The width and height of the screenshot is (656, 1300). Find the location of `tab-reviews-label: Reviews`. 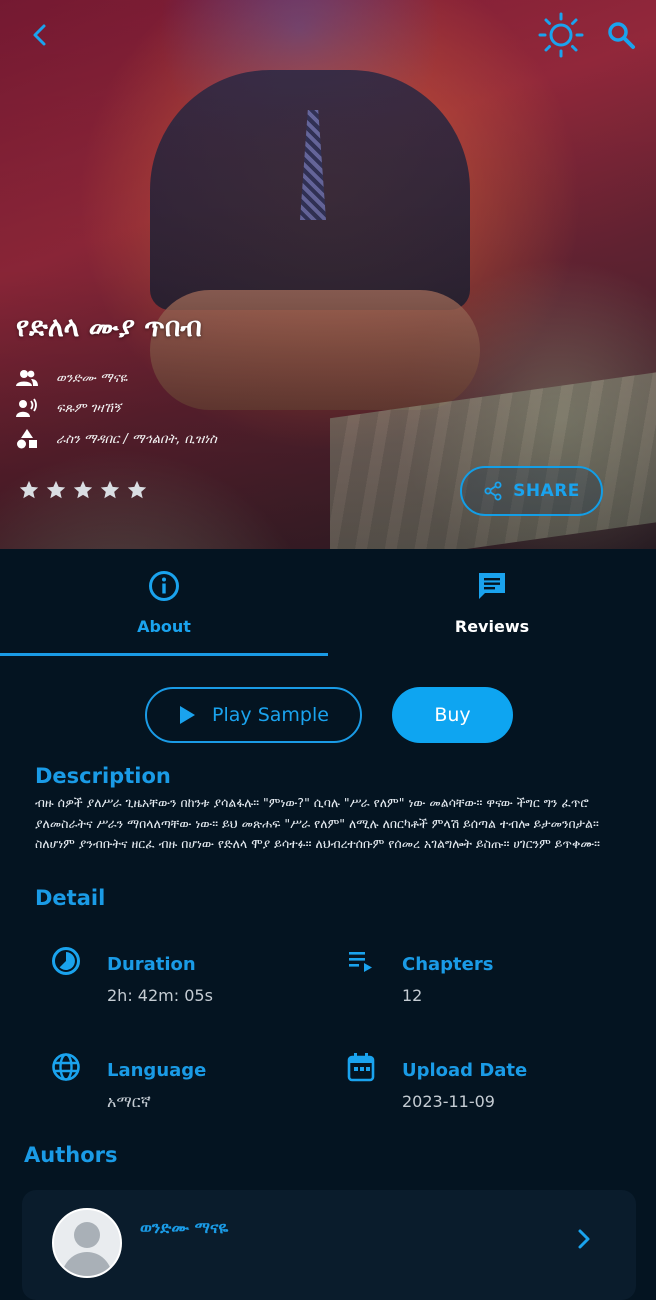

tab-reviews-label: Reviews is located at coordinates (492, 626).